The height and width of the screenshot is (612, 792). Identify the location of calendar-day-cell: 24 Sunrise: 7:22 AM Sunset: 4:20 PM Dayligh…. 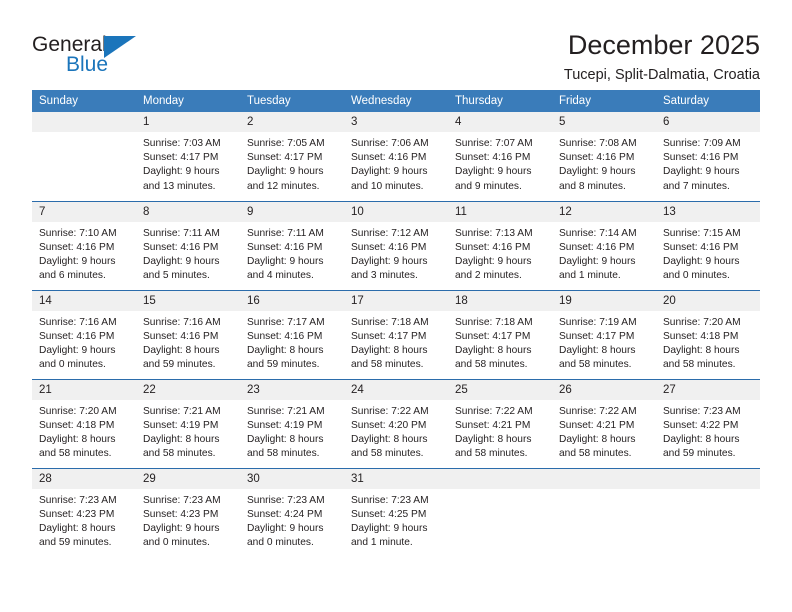
(396, 423).